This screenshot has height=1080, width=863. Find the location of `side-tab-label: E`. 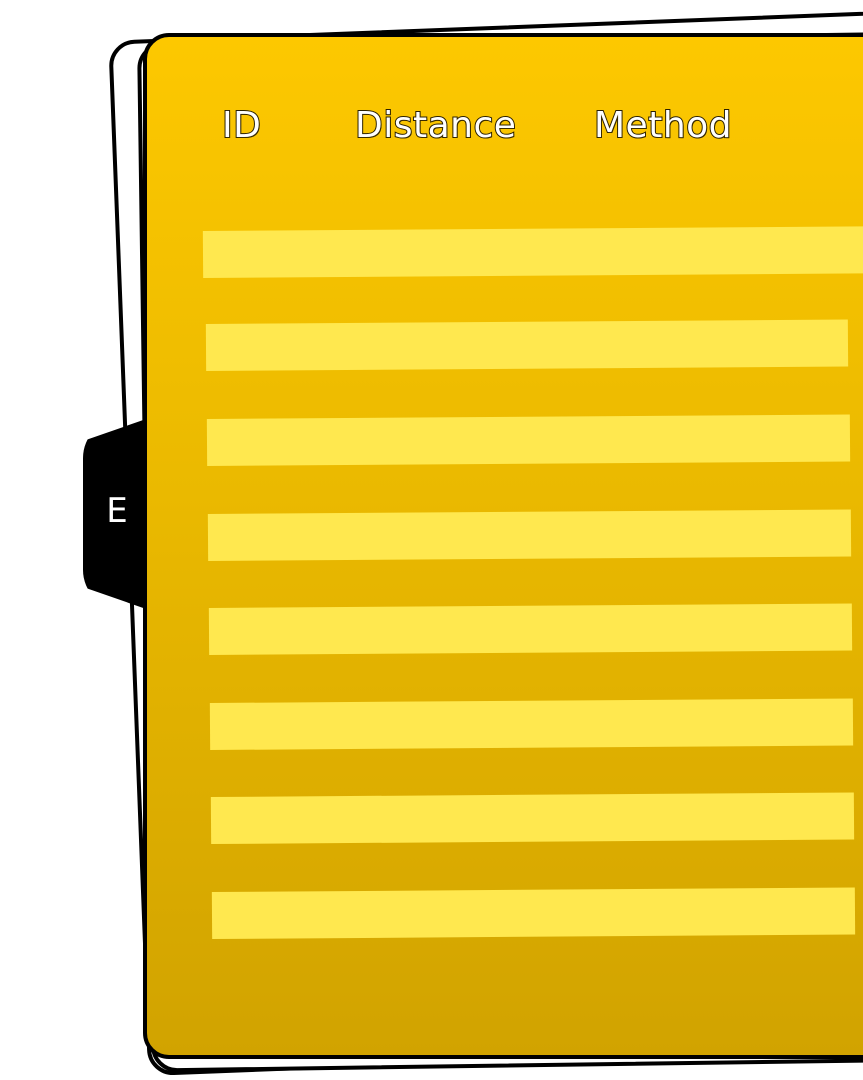

side-tab-label: E is located at coordinates (117, 511).